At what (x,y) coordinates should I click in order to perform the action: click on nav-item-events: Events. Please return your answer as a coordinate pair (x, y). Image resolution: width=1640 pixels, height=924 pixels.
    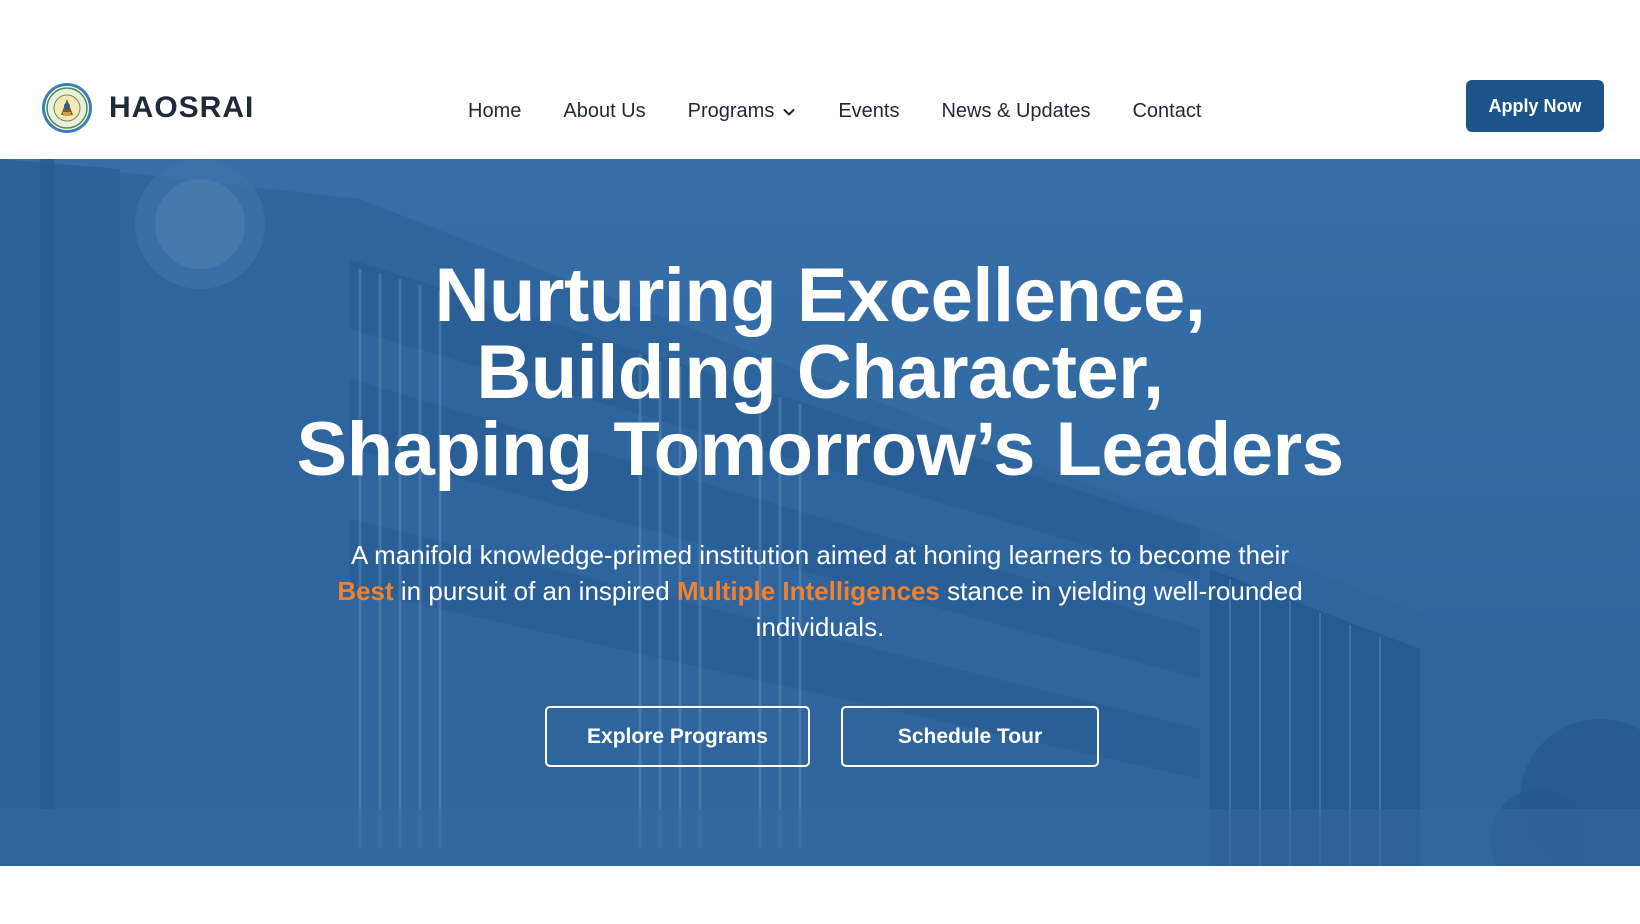
    Looking at the image, I should click on (868, 111).